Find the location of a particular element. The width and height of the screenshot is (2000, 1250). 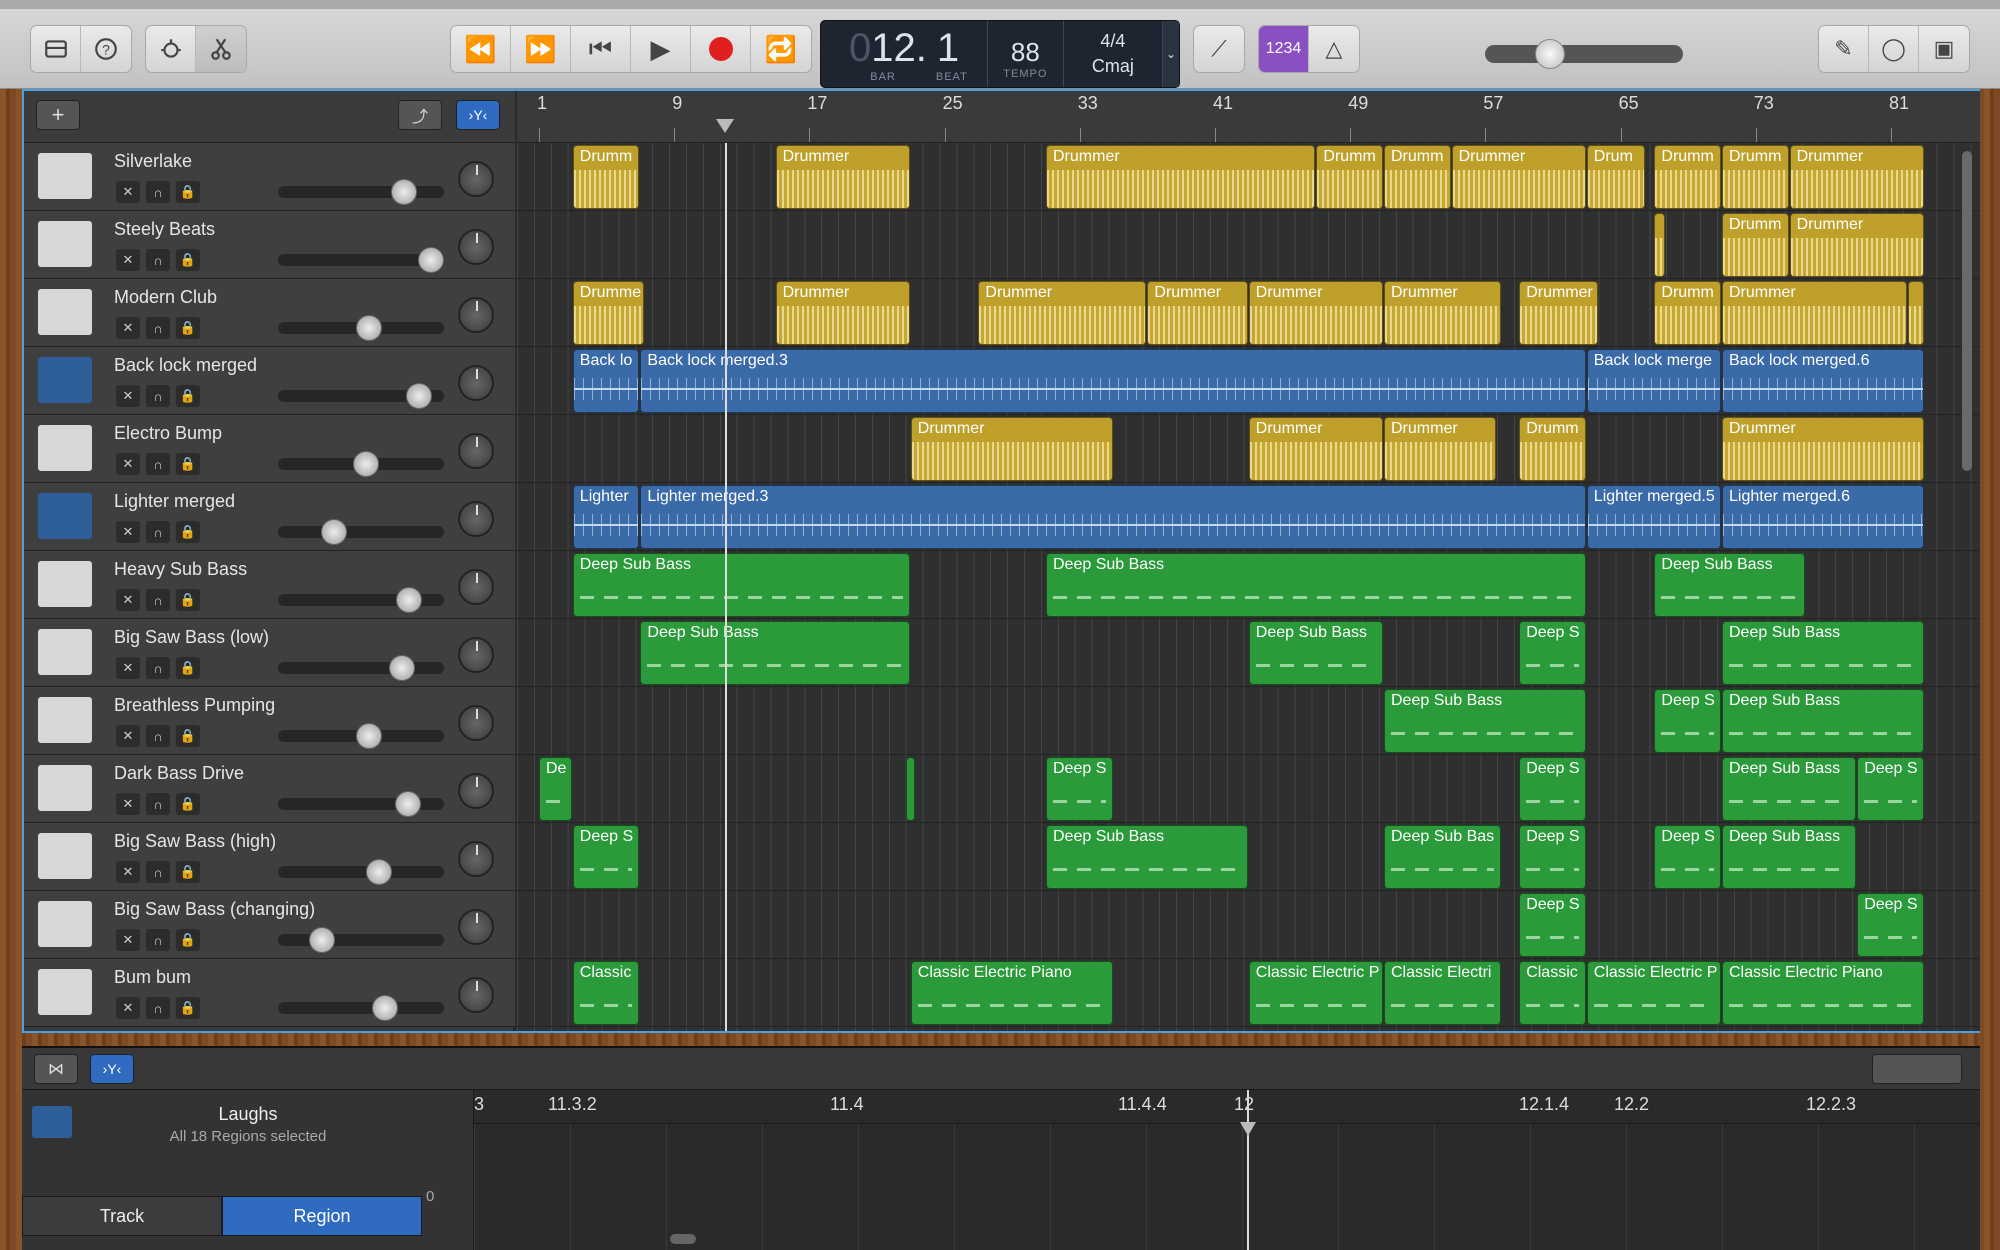

track-name: Lighter merged is located at coordinates (174, 501).